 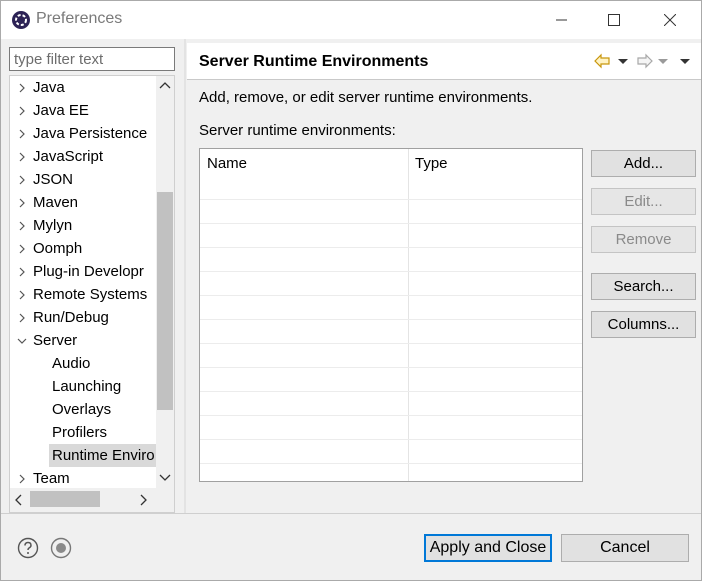 I want to click on record-macro-icon, so click(x=61, y=548).